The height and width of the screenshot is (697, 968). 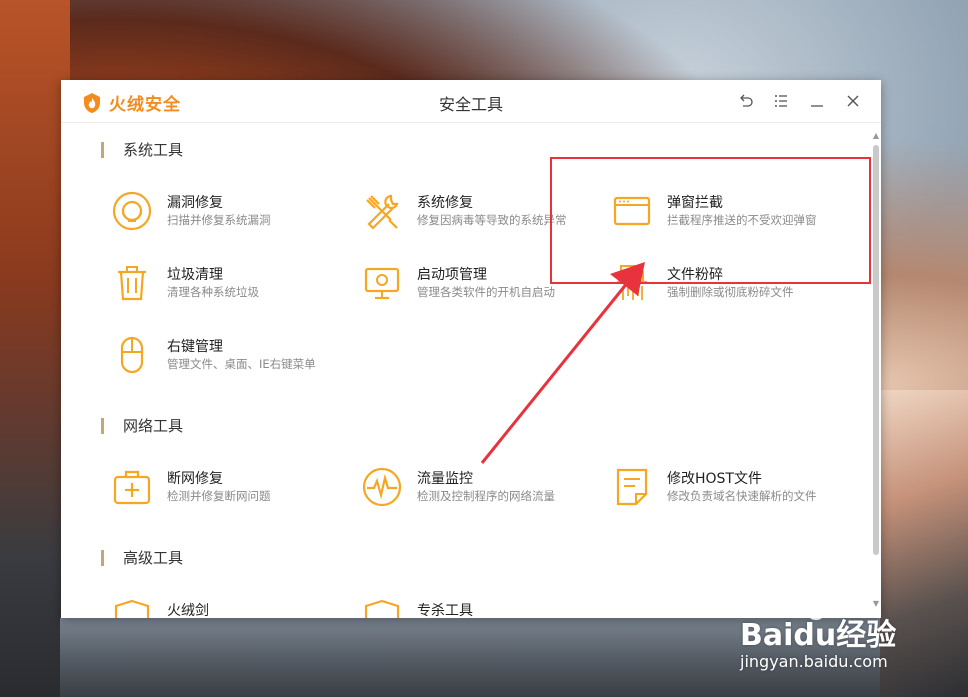 What do you see at coordinates (876, 350) in the screenshot?
I see `scroll-thumb` at bounding box center [876, 350].